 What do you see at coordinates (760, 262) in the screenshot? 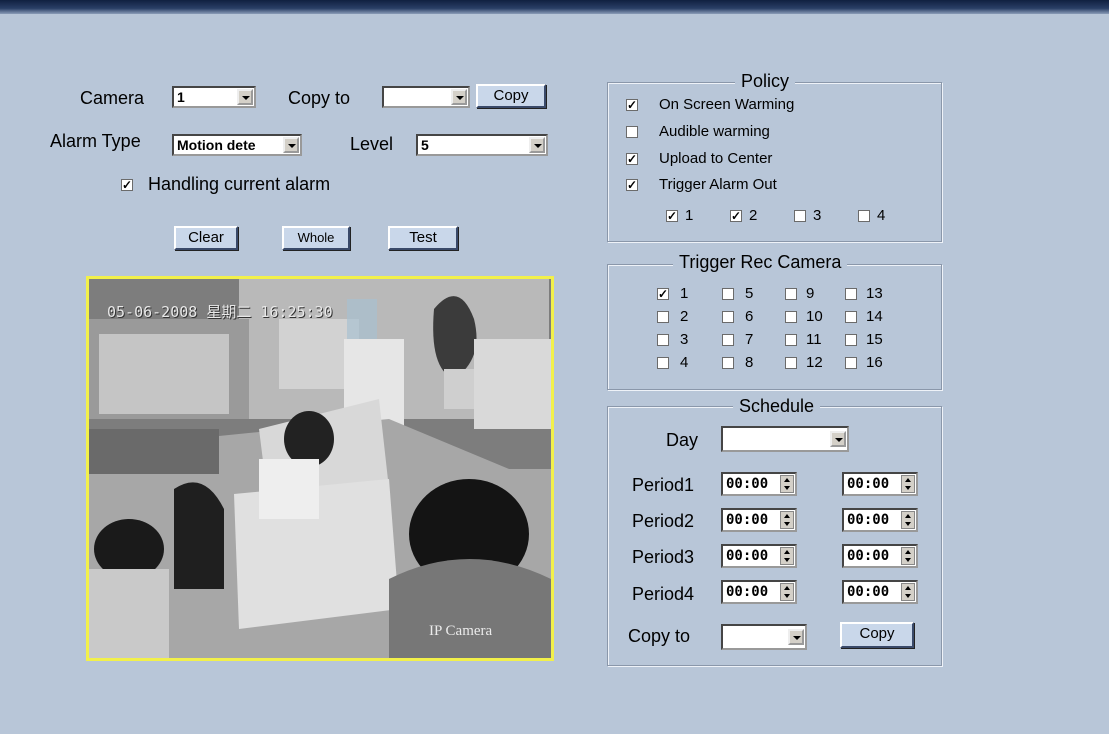
I see `trigger-rec-title: Trigger Rec Camera` at bounding box center [760, 262].